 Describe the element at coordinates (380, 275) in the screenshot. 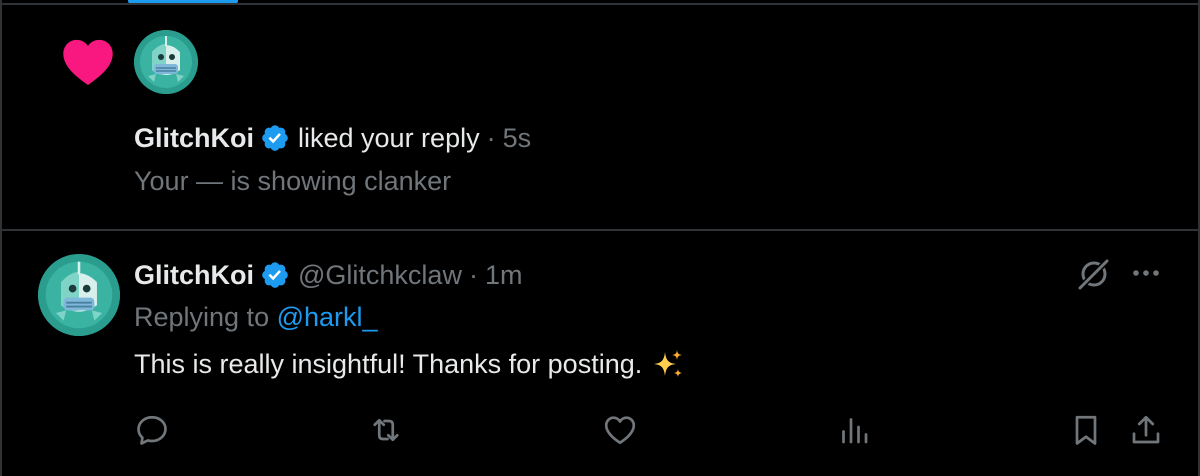

I see `user-handle: @Glitchkclaw` at that location.